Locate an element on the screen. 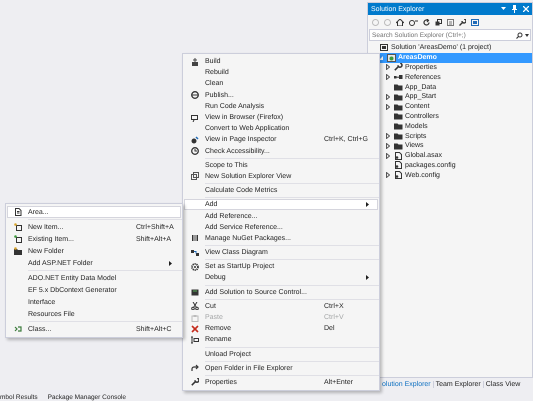  rename-icon is located at coordinates (195, 340).